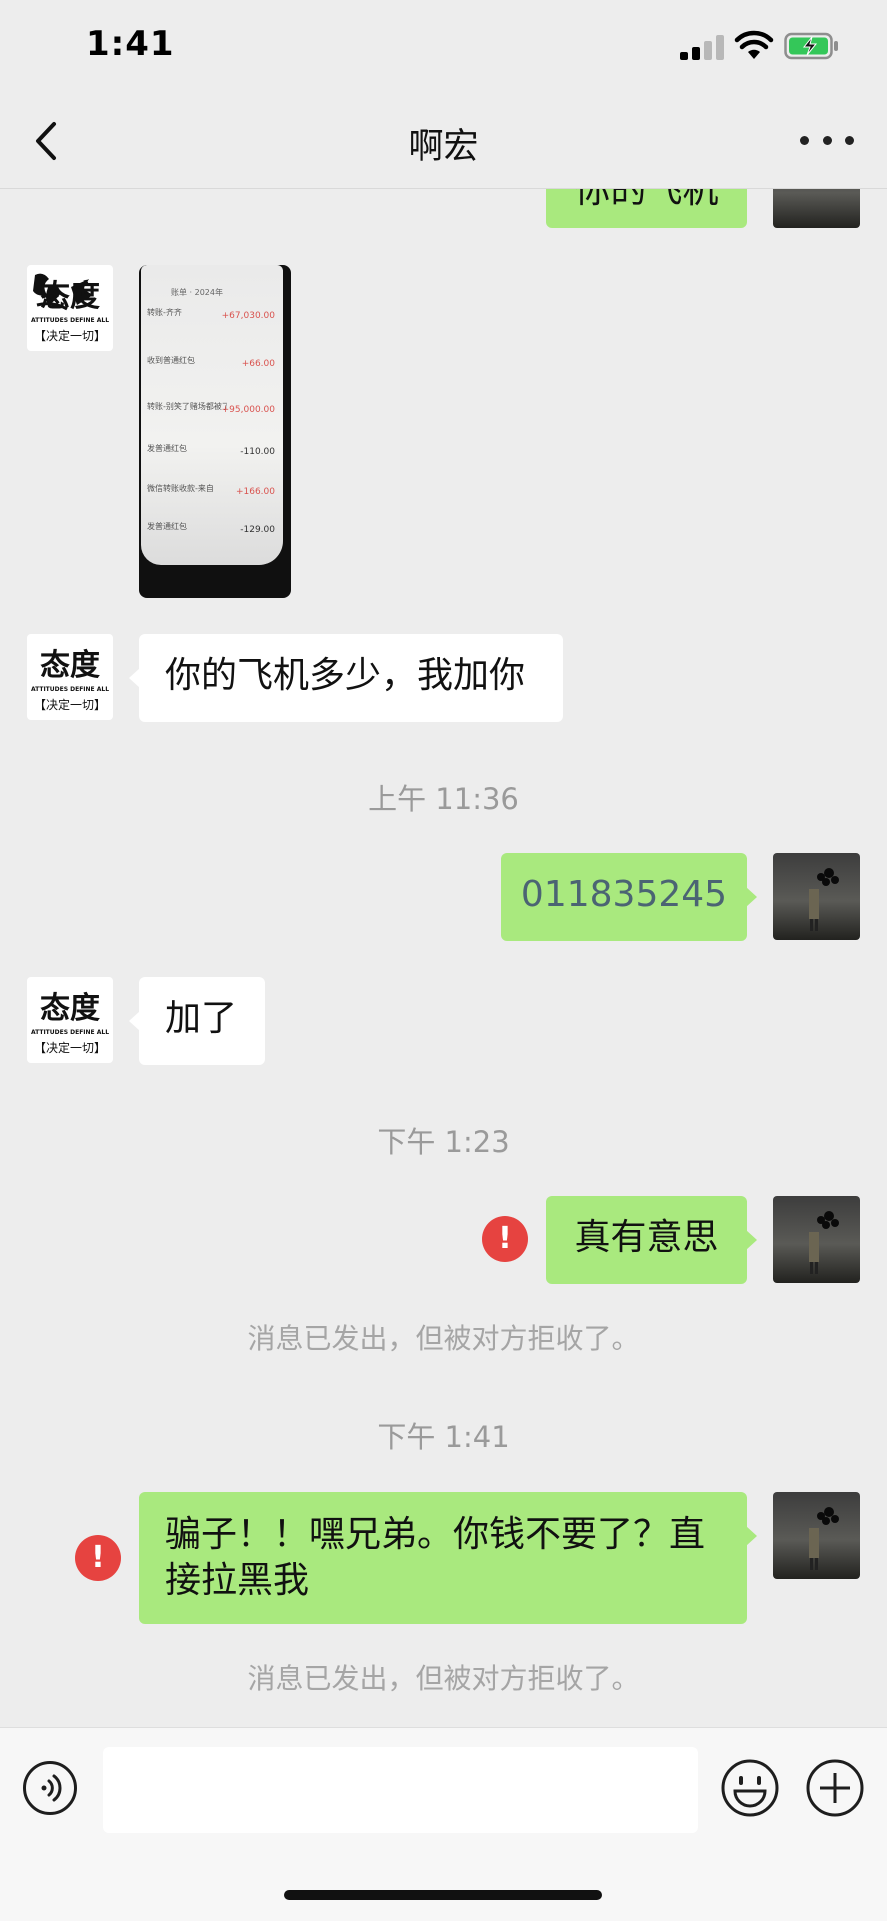 The width and height of the screenshot is (887, 1921). I want to click on message-bubble-sent: 011835245, so click(629, 897).